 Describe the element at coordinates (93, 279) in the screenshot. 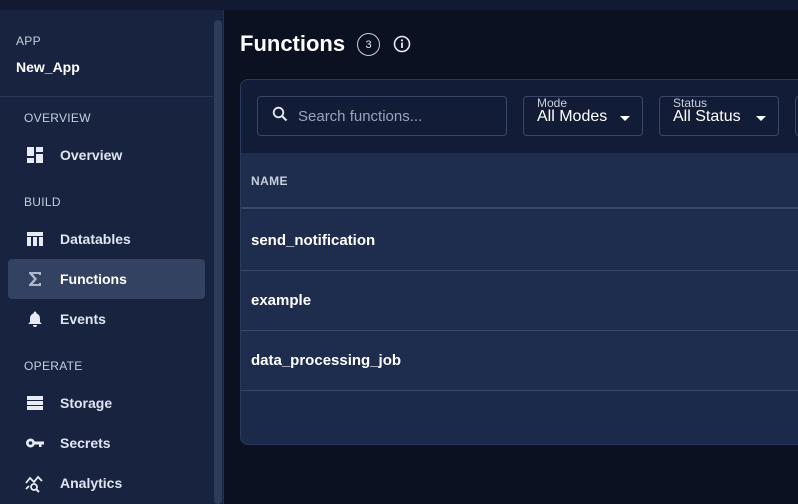

I see `sidebar-item-label: Functions` at that location.